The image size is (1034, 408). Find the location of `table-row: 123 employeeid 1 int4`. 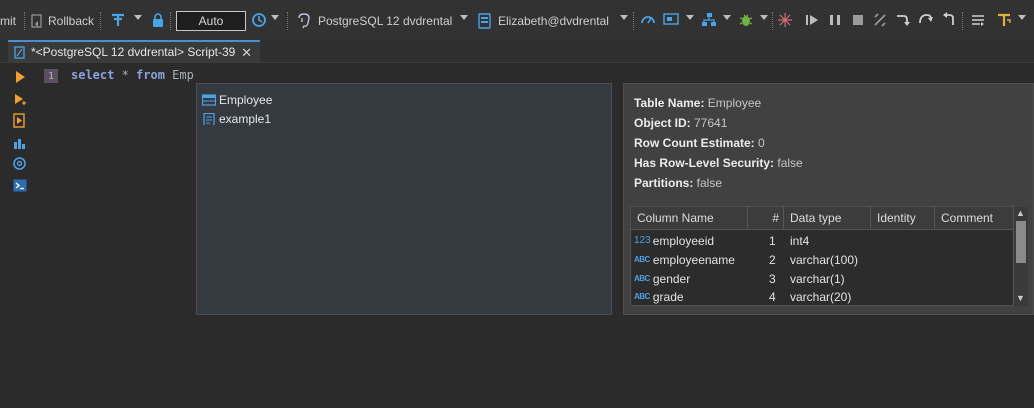

table-row: 123 employeeid 1 int4 is located at coordinates (822, 240).